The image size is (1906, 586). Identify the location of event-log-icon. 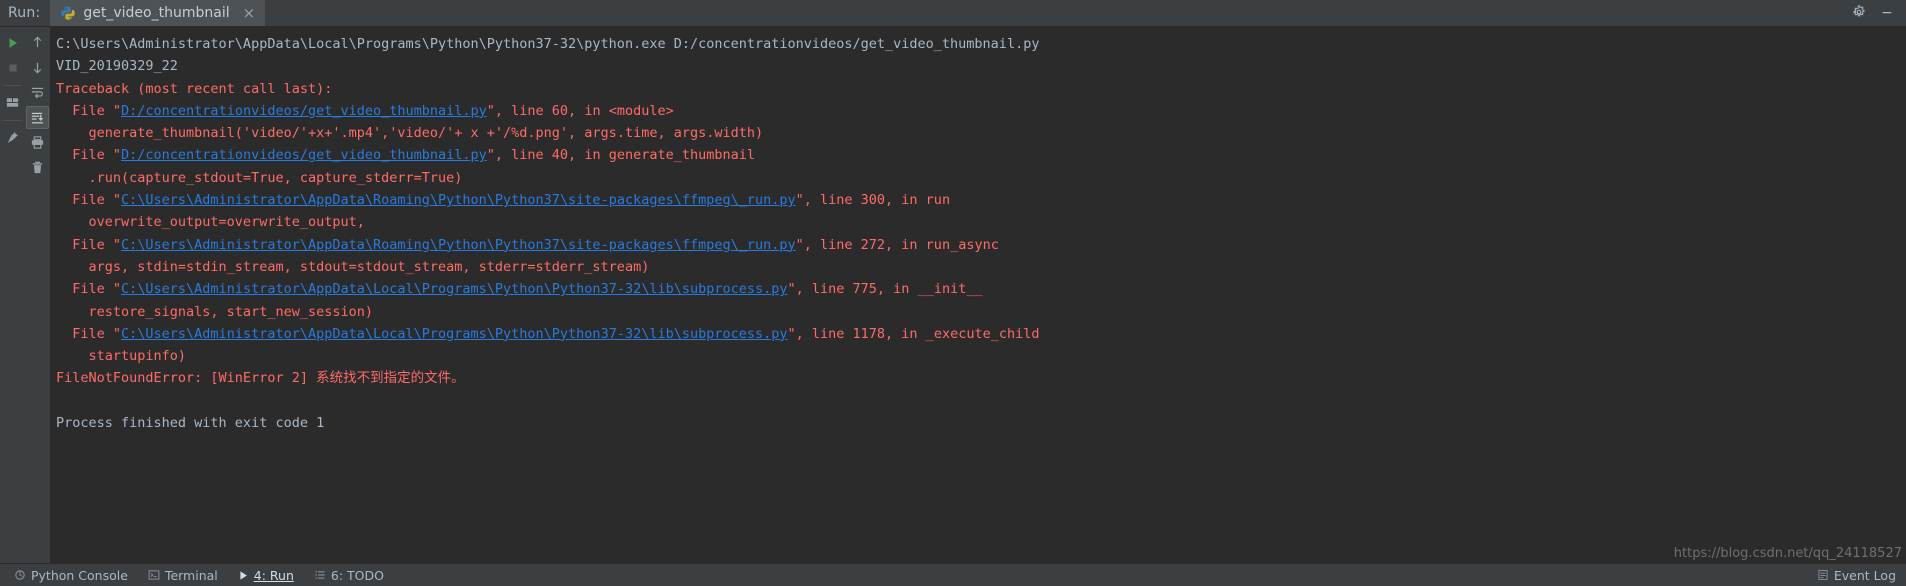
(1823, 575).